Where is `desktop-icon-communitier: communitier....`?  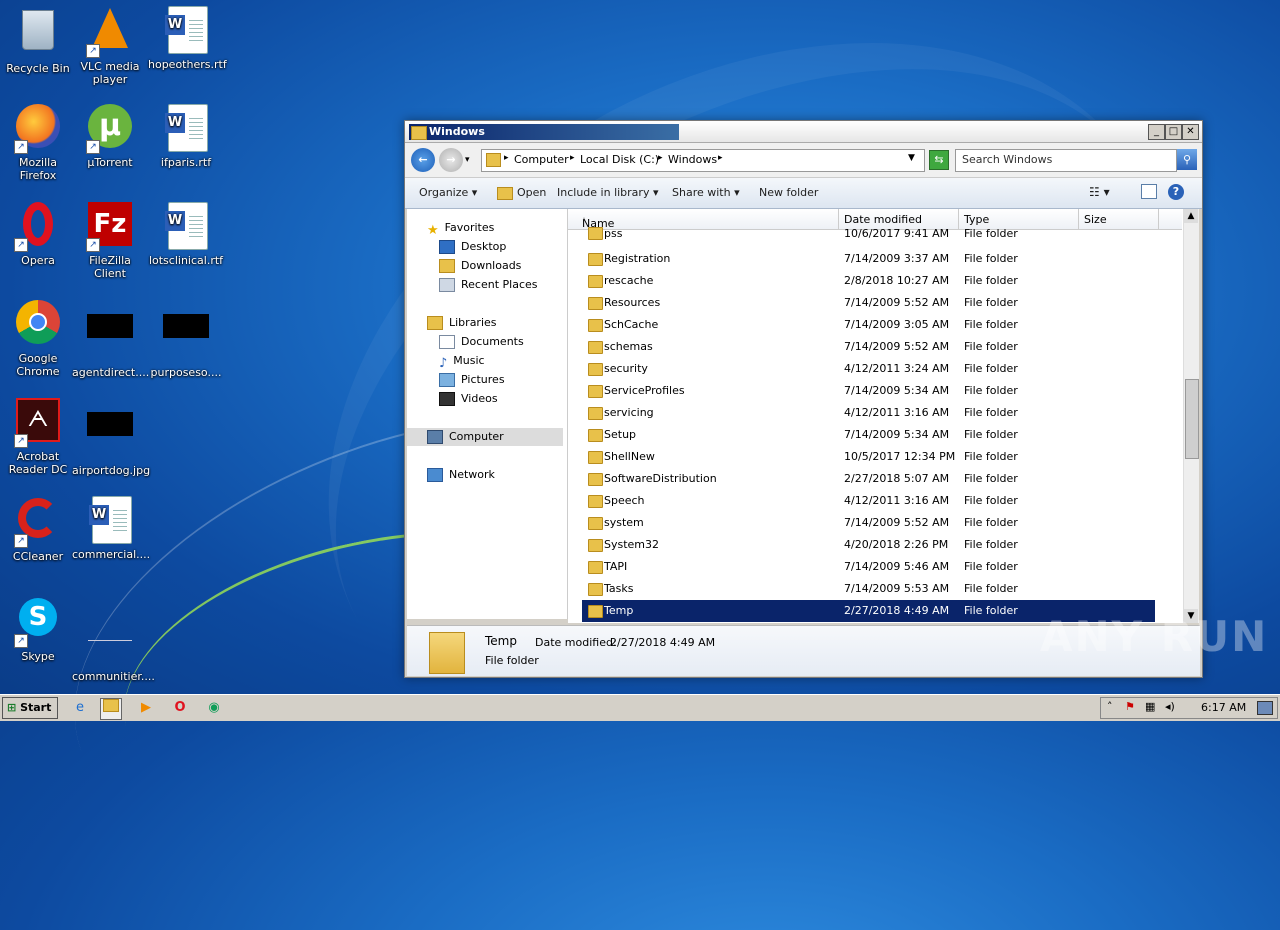
desktop-icon-communitier: communitier.... is located at coordinates (113, 639).